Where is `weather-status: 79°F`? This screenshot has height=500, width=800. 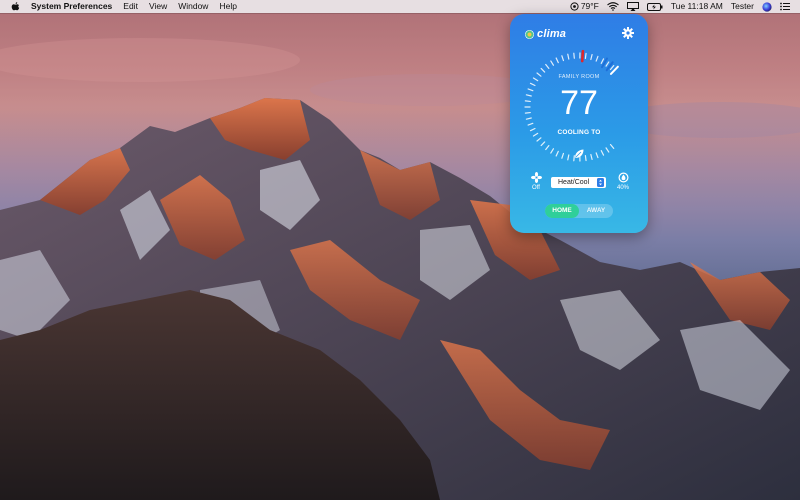 weather-status: 79°F is located at coordinates (584, 6).